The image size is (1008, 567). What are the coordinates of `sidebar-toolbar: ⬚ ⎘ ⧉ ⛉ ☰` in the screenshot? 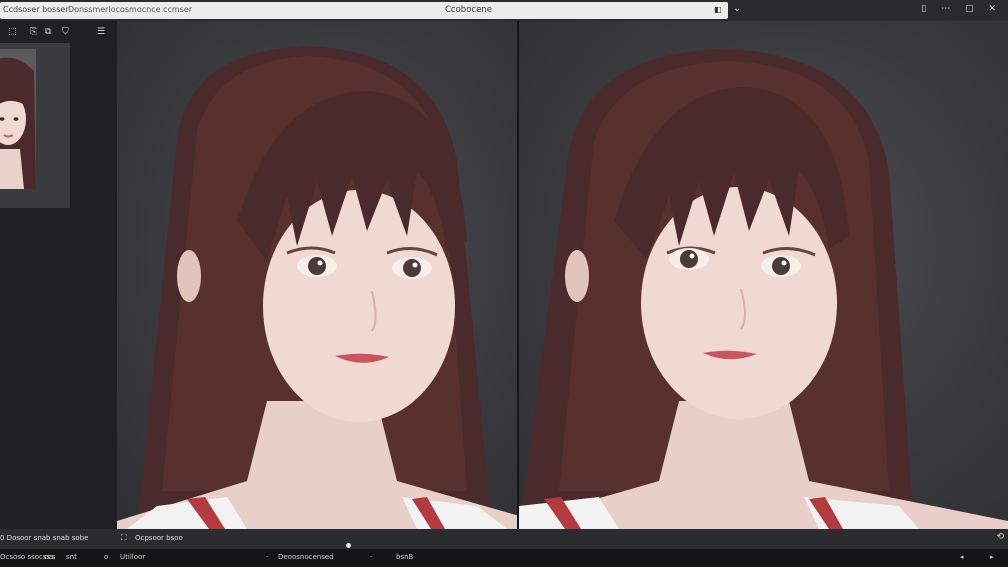 It's located at (58, 33).